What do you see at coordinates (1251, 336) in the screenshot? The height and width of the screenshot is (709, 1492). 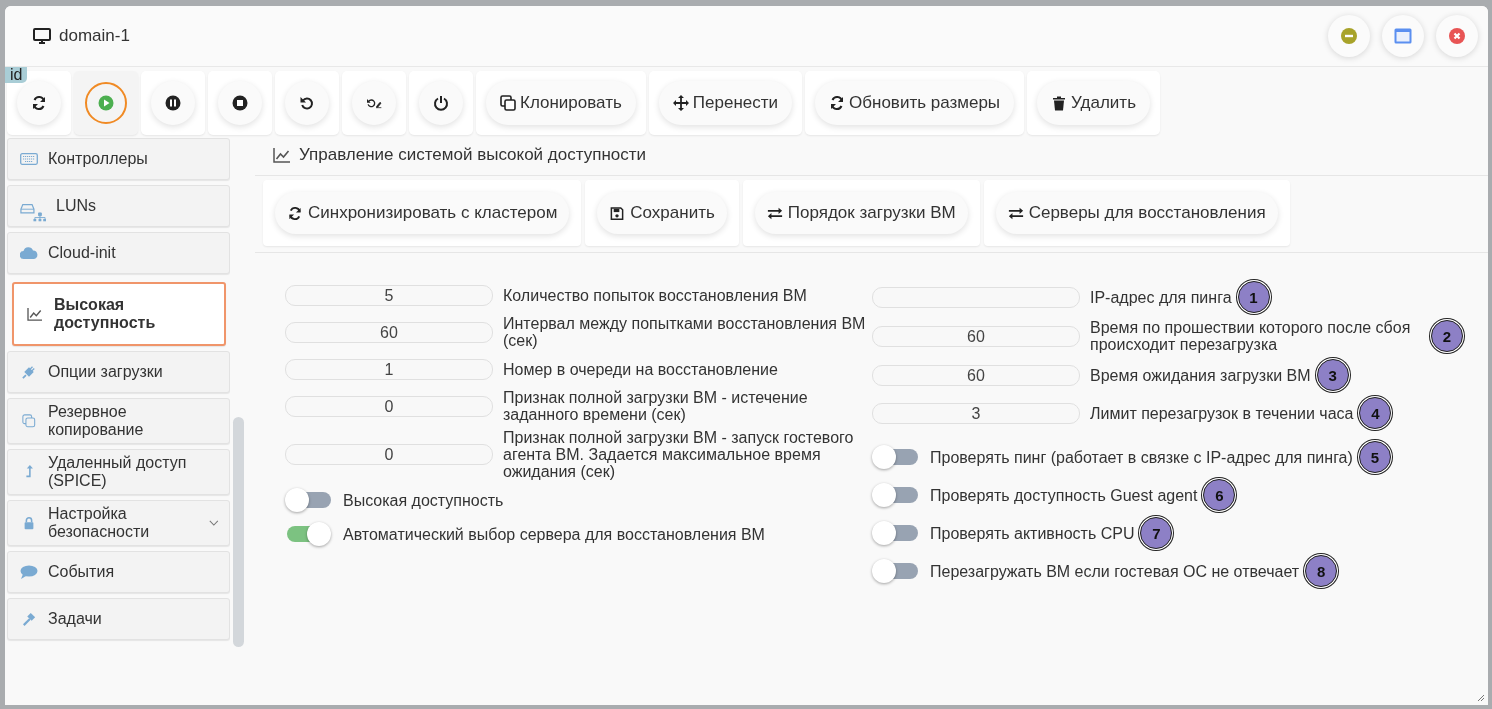 I see `field-label: Время по прошествии которого после сбоя происходит перезагрузка` at bounding box center [1251, 336].